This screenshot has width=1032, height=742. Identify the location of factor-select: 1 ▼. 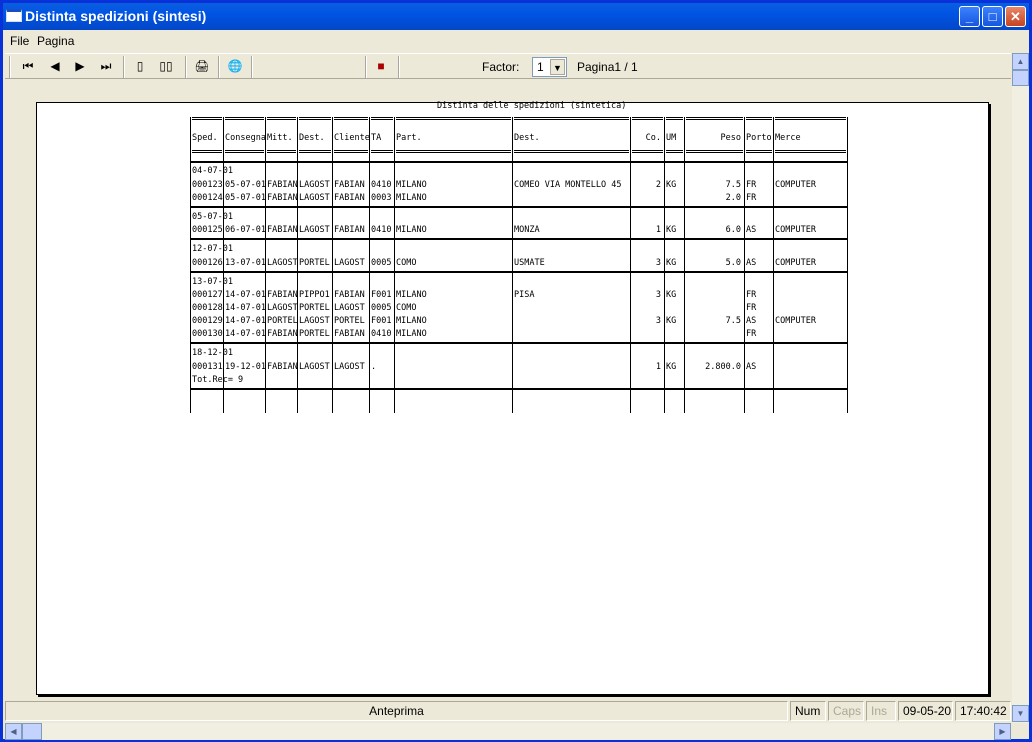
(549, 67).